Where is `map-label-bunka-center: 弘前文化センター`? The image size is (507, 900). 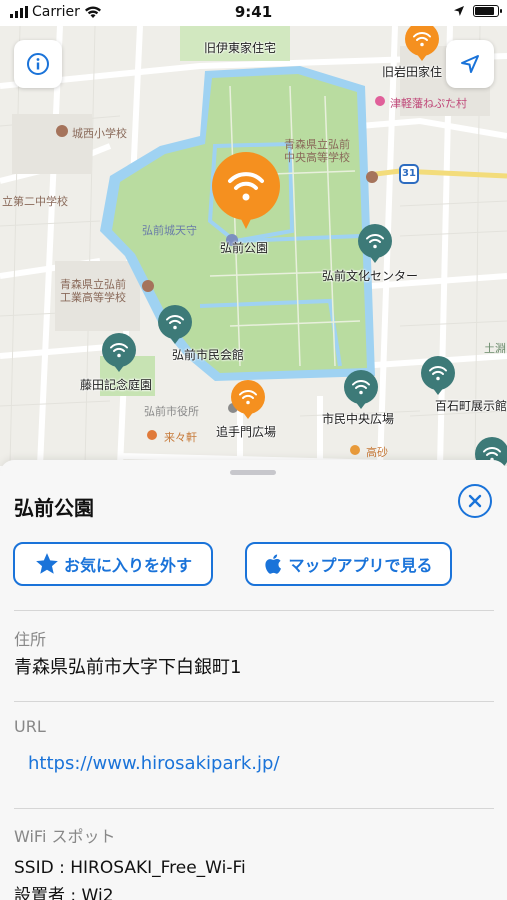 map-label-bunka-center: 弘前文化センター is located at coordinates (370, 276).